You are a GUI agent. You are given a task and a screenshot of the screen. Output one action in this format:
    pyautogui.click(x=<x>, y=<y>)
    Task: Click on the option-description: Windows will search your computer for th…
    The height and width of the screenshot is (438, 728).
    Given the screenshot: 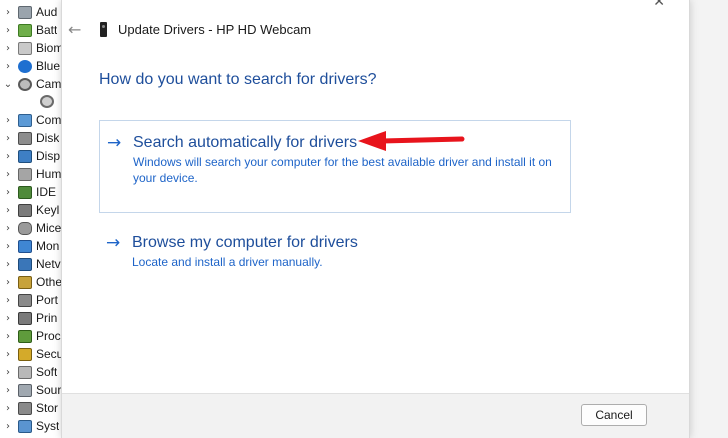 What is the action you would take?
    pyautogui.click(x=342, y=170)
    